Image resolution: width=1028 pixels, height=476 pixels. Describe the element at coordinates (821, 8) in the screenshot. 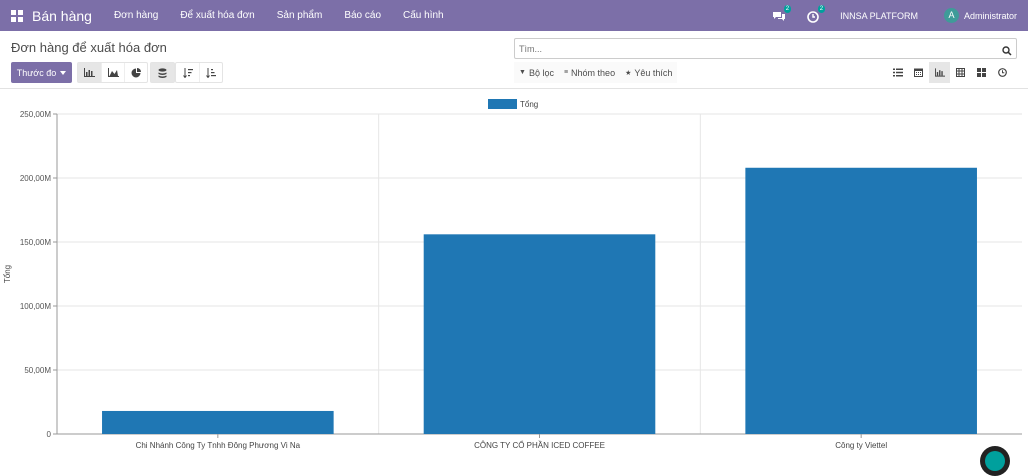

I see `activities-badge: 2` at that location.